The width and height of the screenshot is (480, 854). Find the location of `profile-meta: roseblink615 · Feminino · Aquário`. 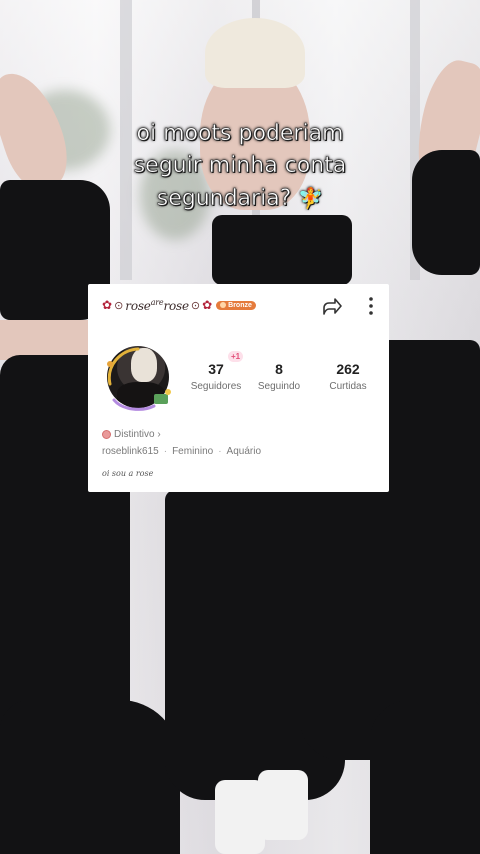

profile-meta: roseblink615 · Feminino · Aquário is located at coordinates (181, 451).